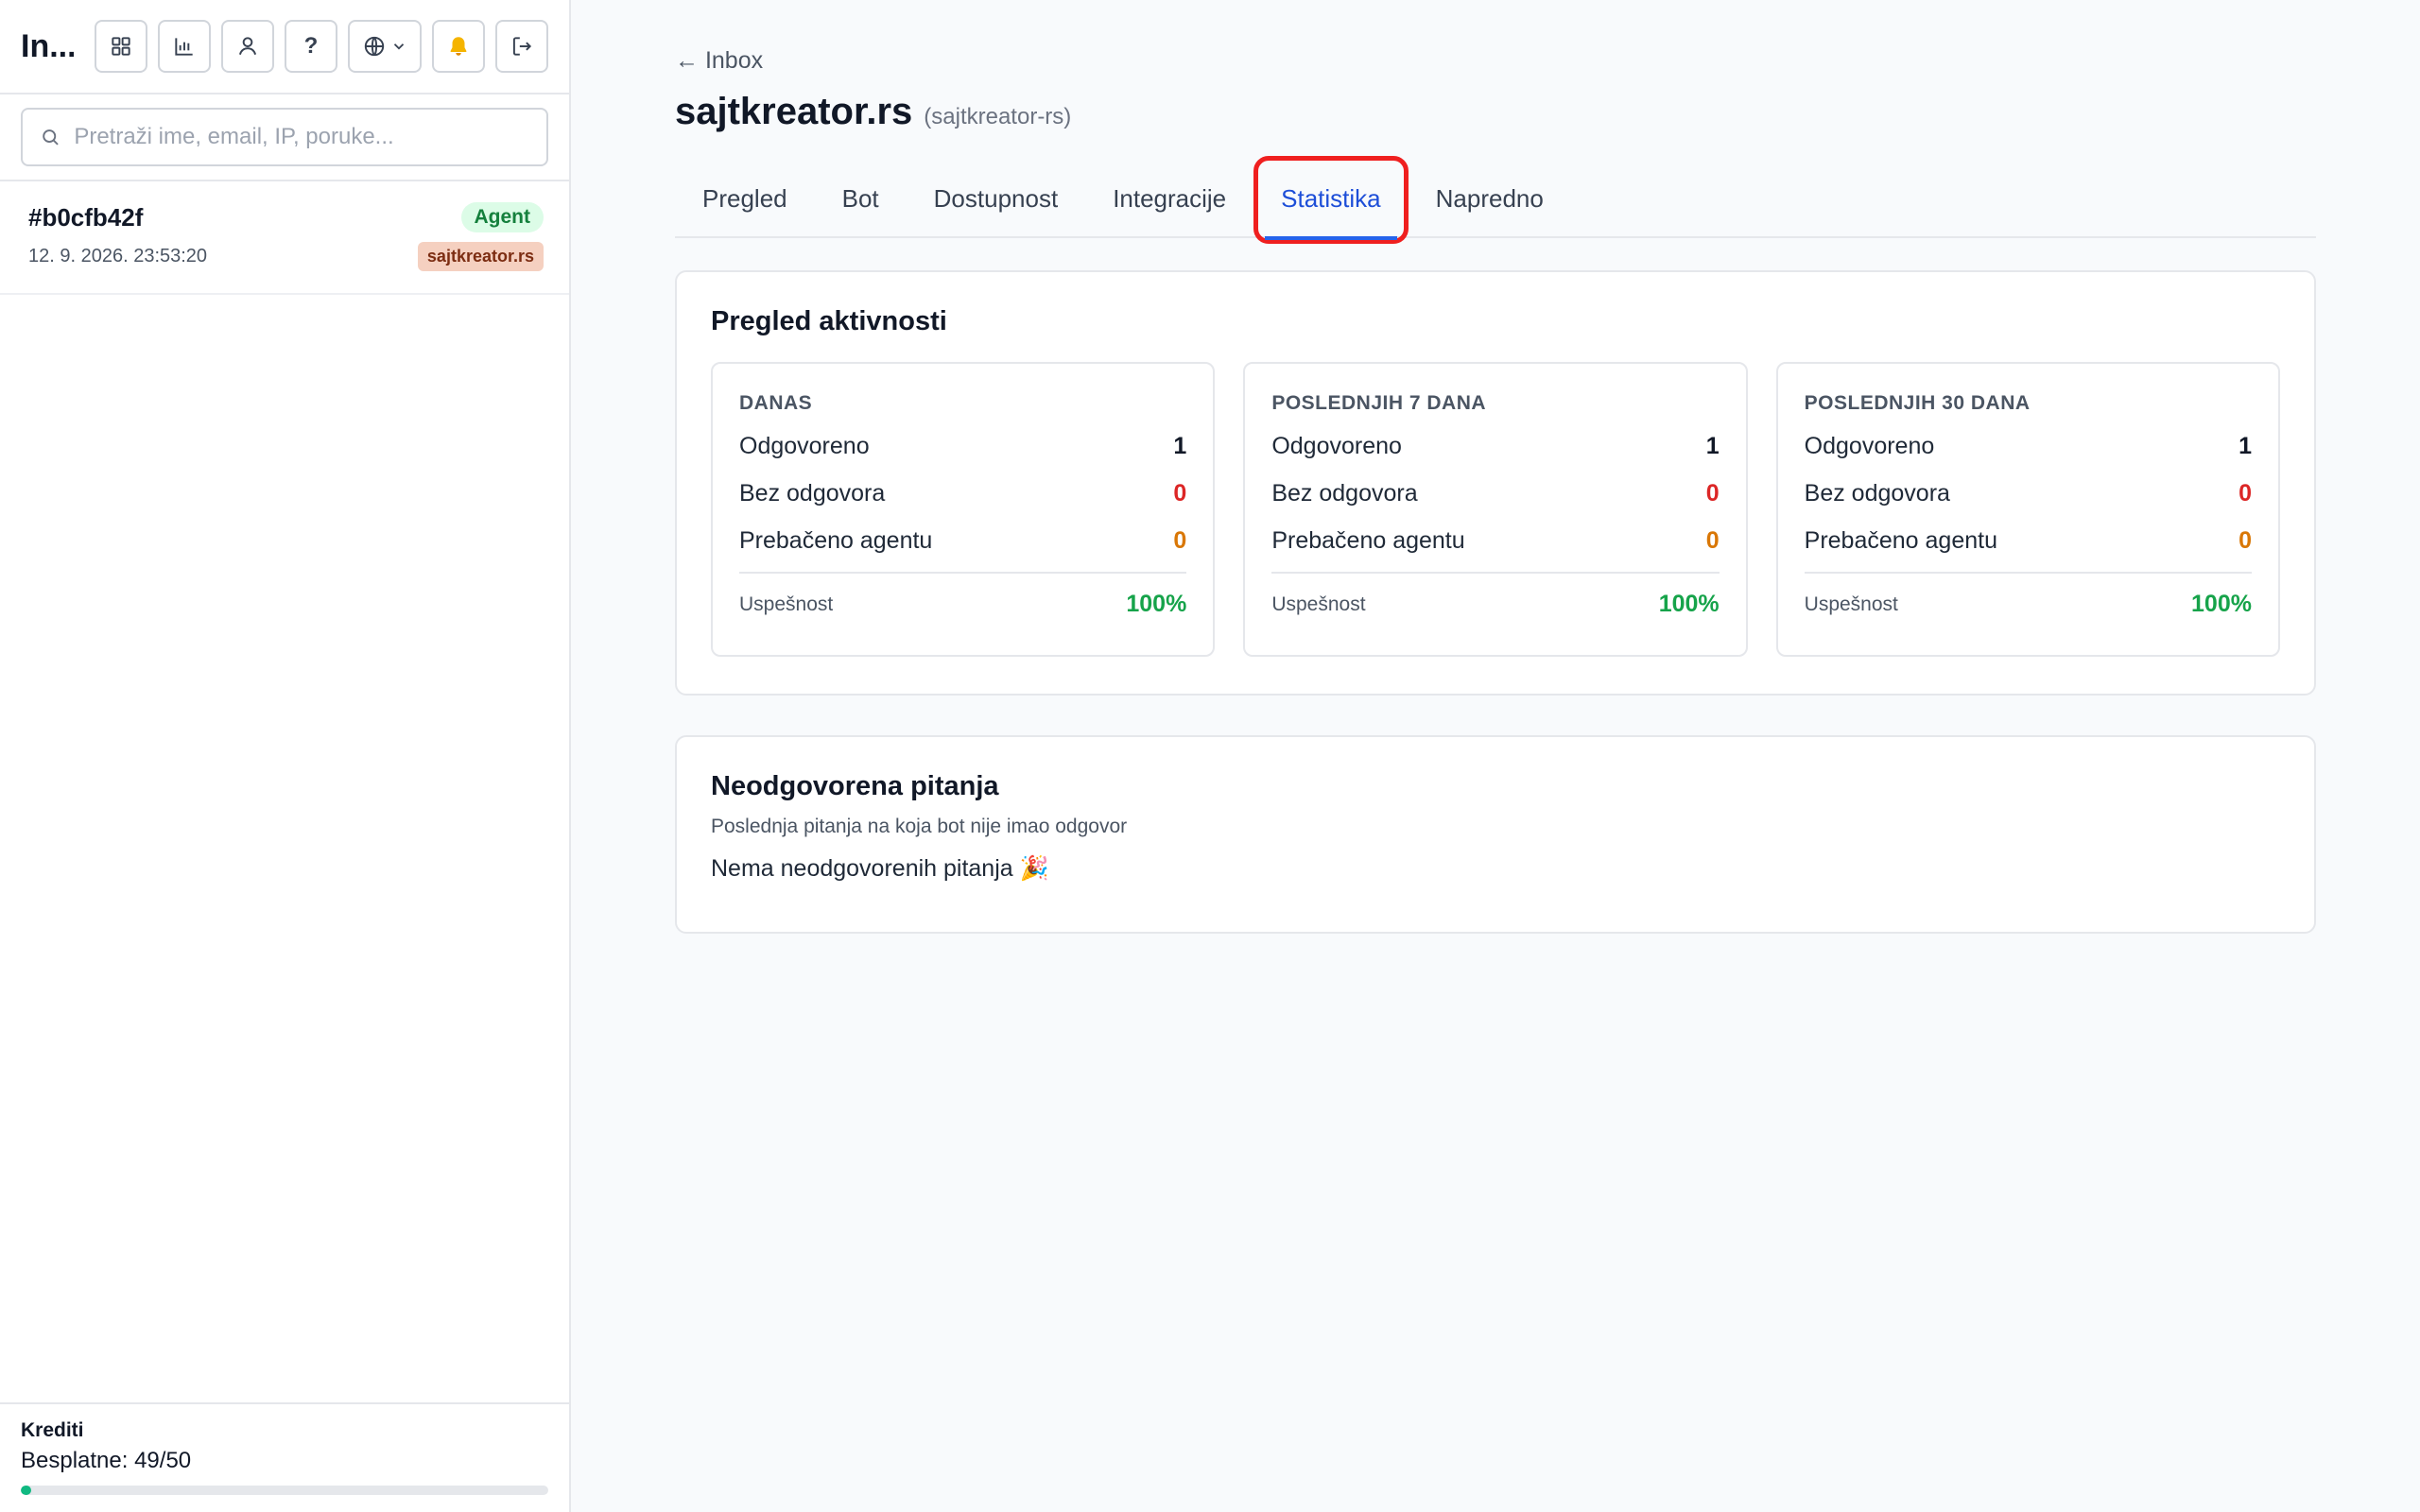 This screenshot has height=1512, width=2420. Describe the element at coordinates (861, 198) in the screenshot. I see `tab-bot: Bot` at that location.